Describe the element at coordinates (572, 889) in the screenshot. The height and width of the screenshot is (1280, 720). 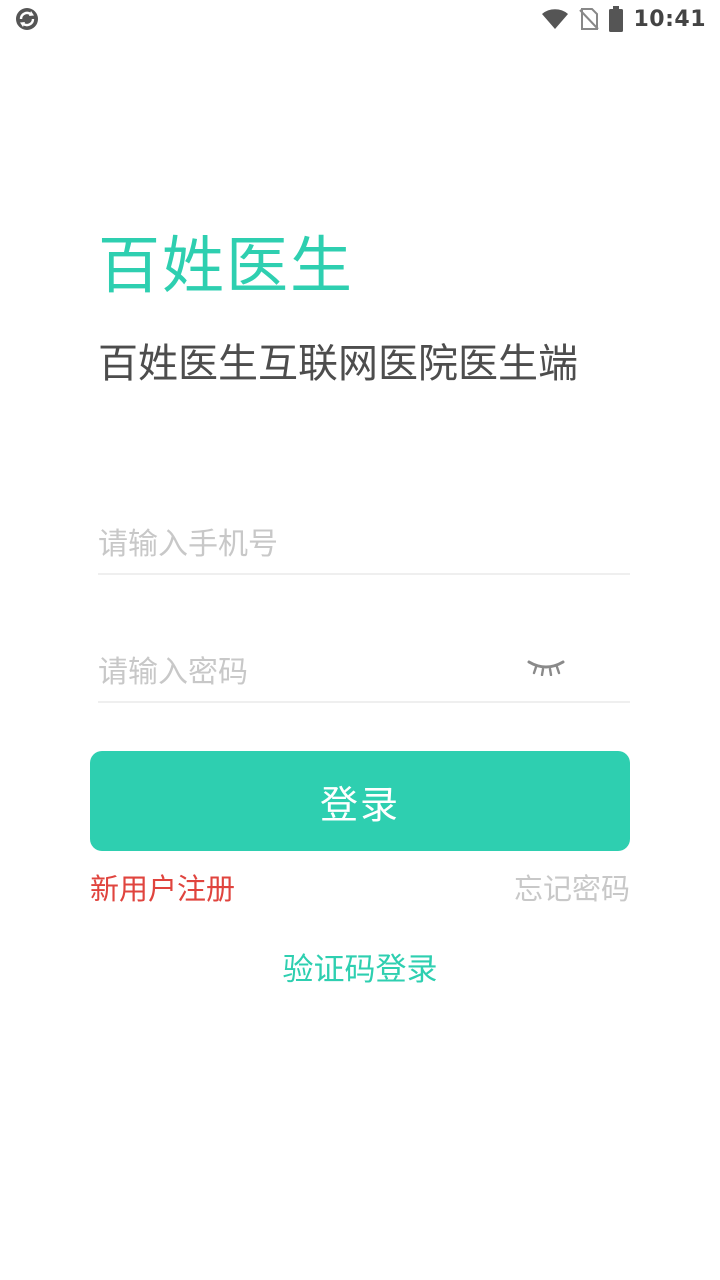
I see `forgot-password-link: 忘记密码` at that location.